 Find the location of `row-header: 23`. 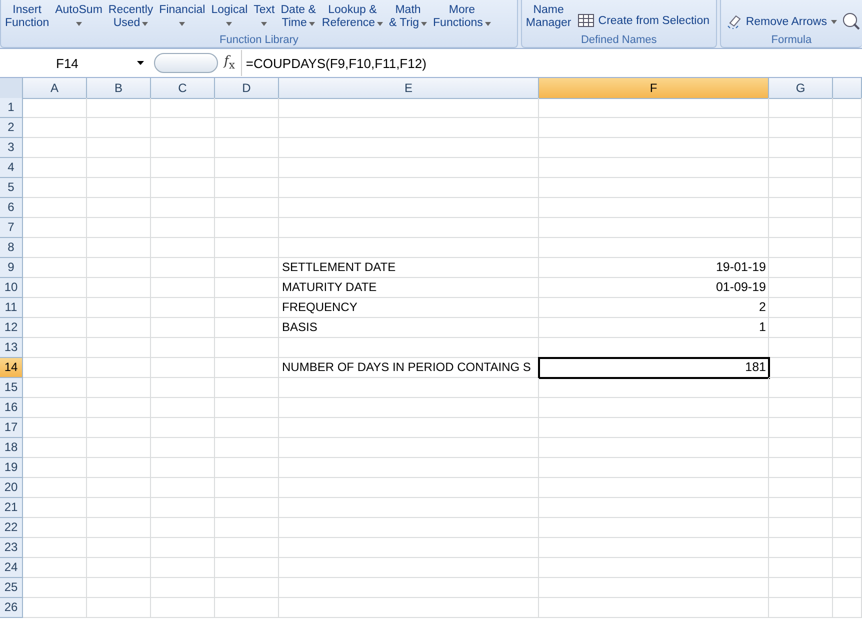

row-header: 23 is located at coordinates (11, 548).